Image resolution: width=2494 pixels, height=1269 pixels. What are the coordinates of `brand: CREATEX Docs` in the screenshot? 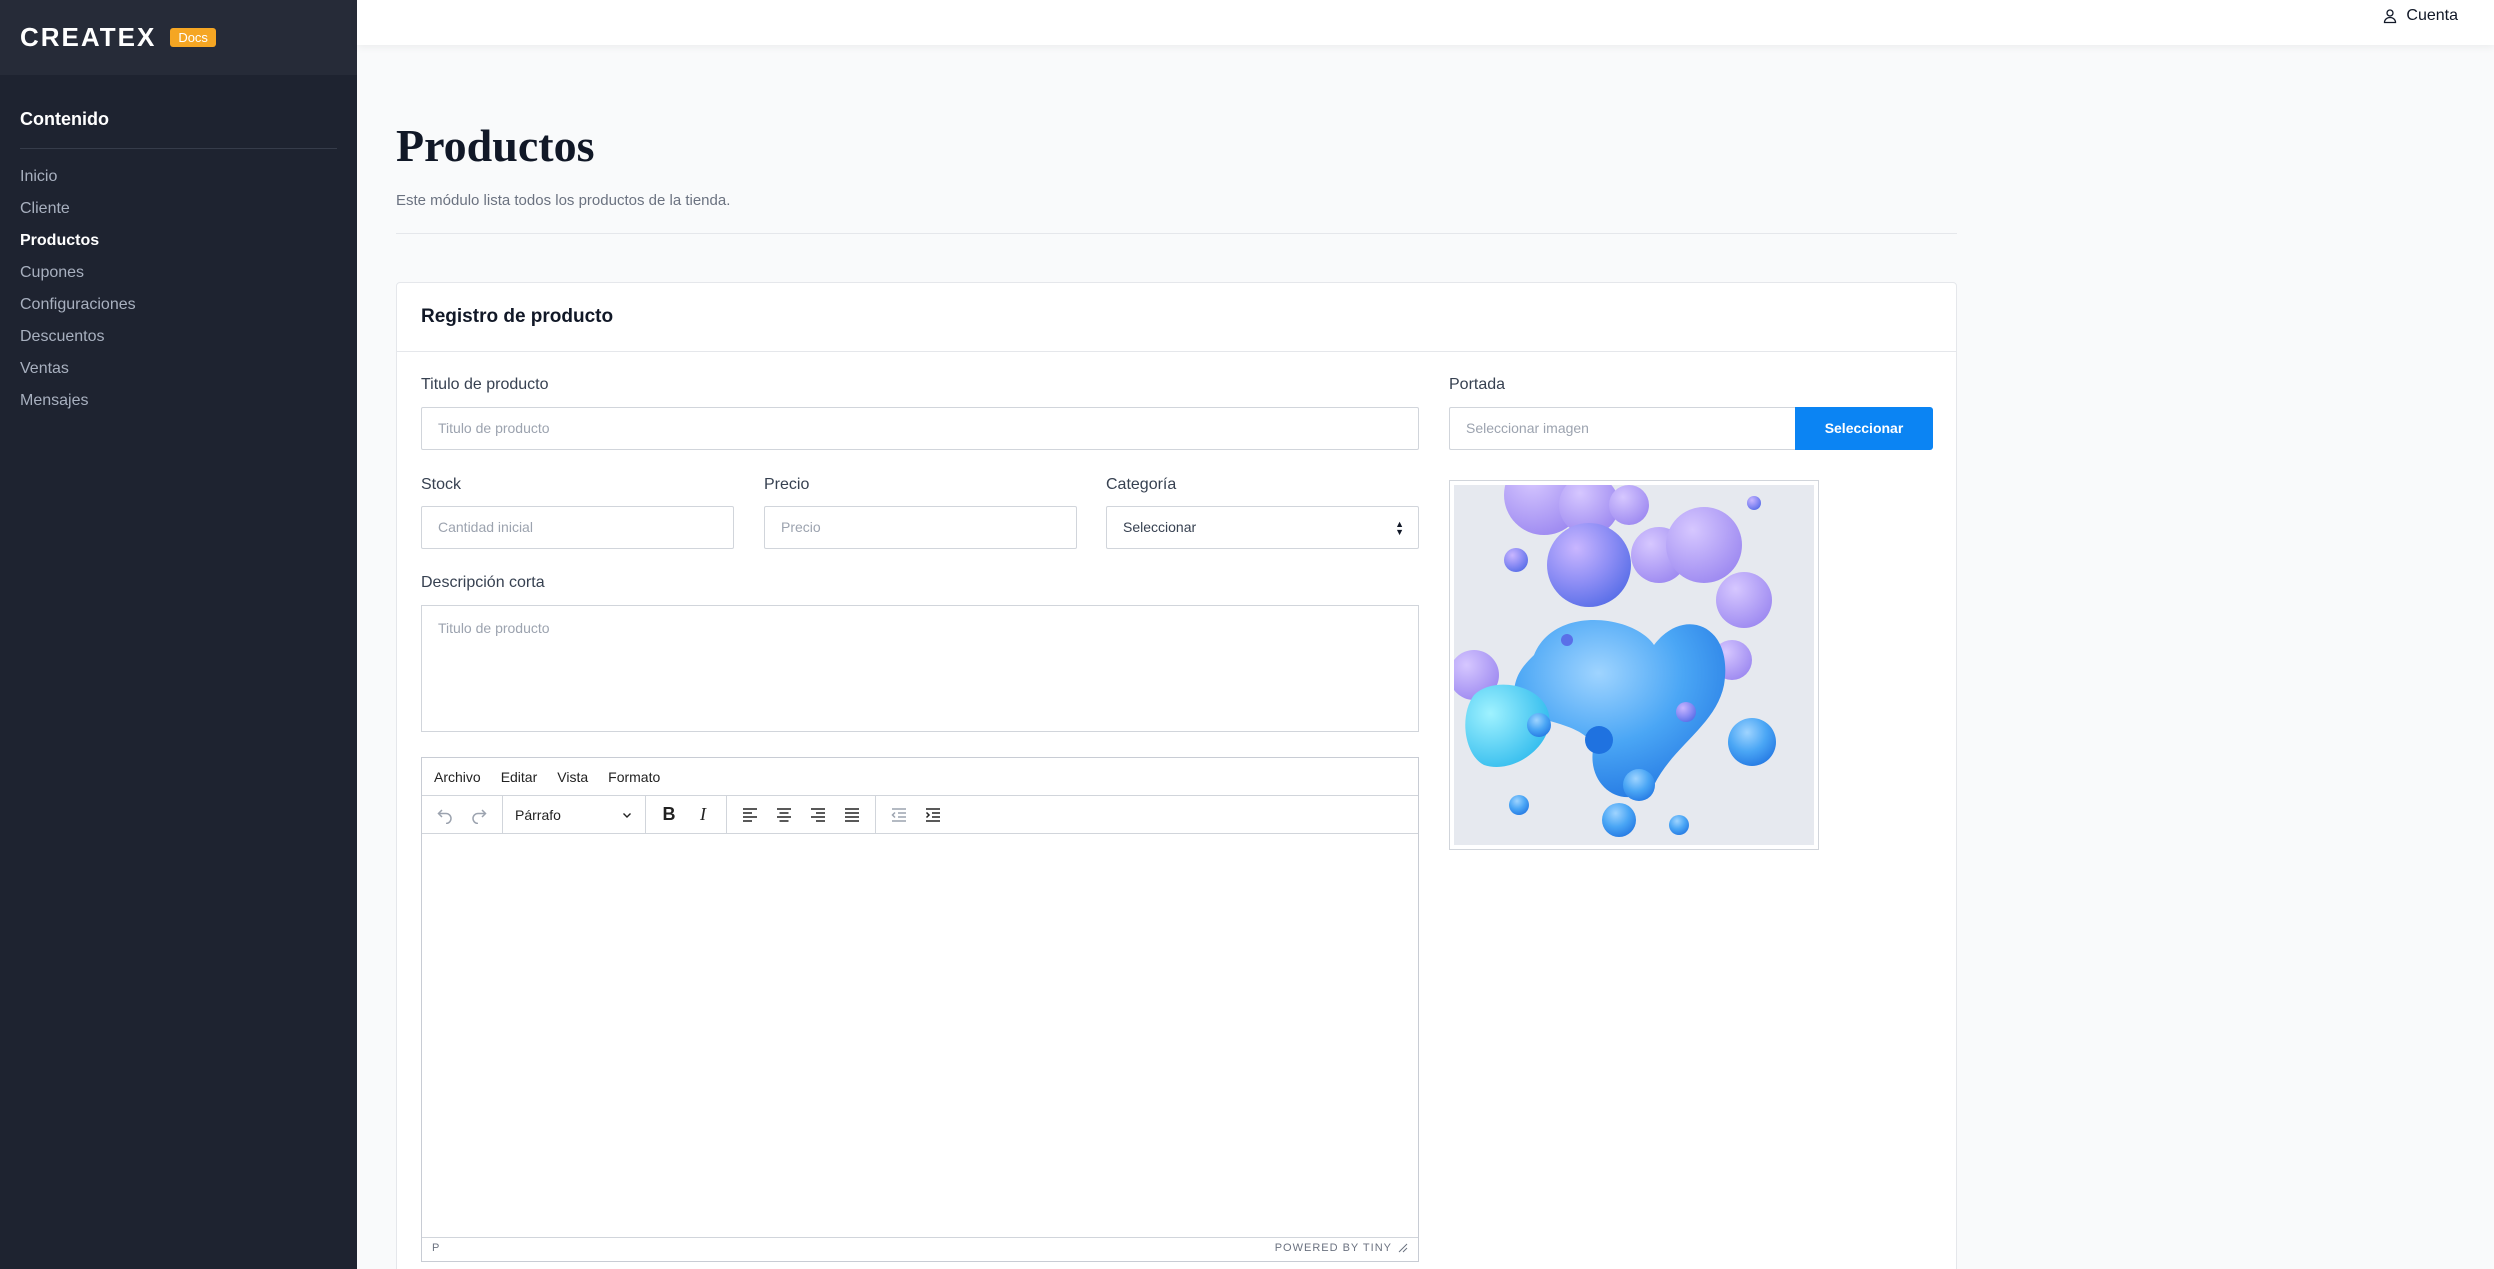 It's located at (178, 37).